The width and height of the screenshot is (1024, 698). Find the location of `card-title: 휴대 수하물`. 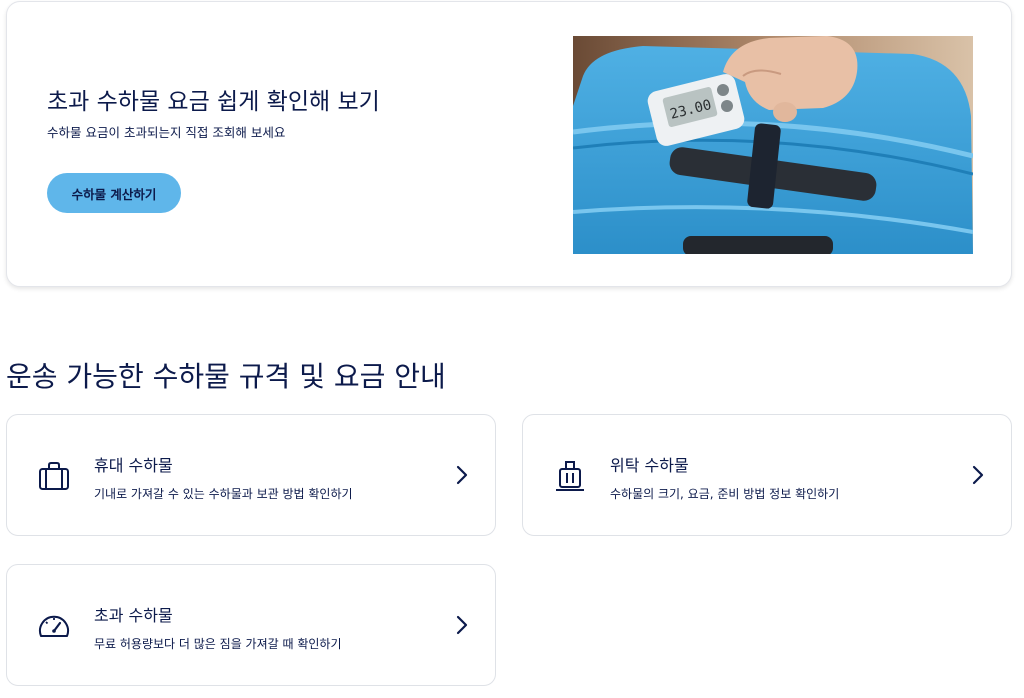

card-title: 휴대 수하물 is located at coordinates (133, 465).